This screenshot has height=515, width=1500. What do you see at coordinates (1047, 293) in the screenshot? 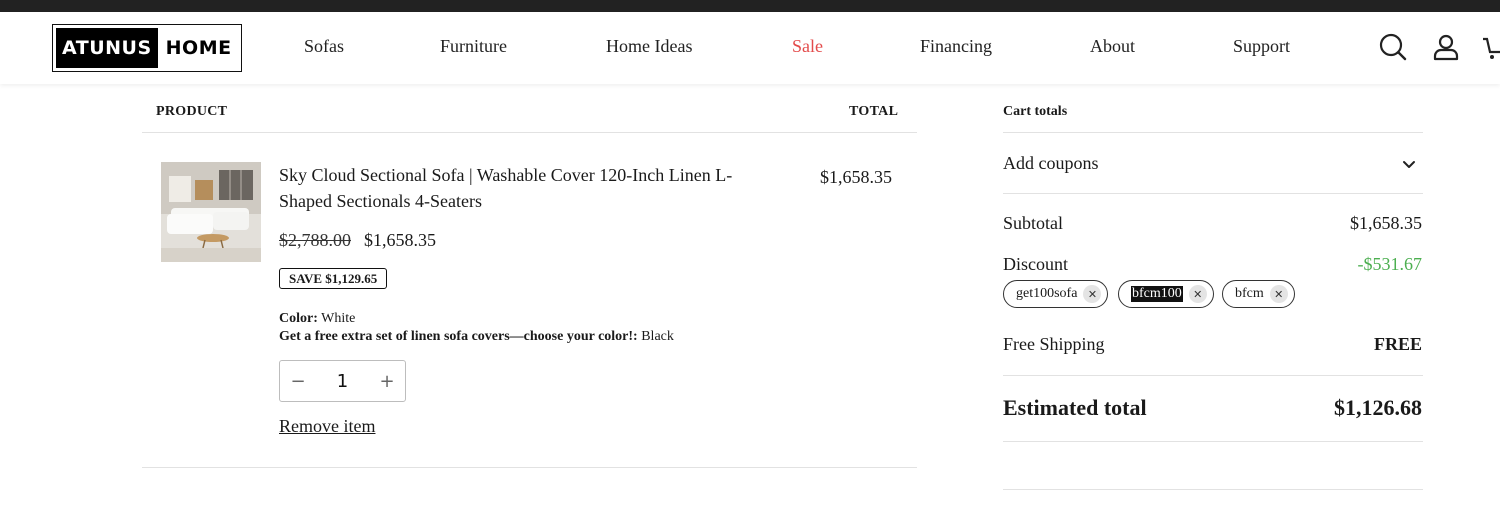
I see `coupon-code: get100sofa` at bounding box center [1047, 293].